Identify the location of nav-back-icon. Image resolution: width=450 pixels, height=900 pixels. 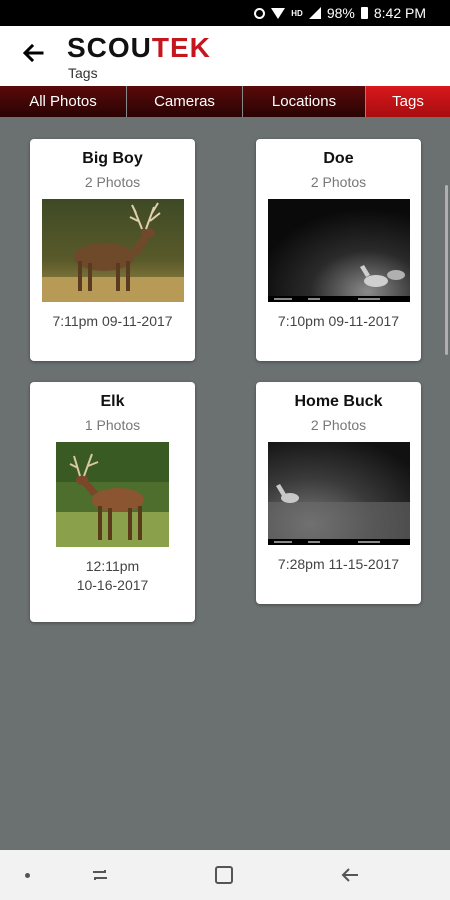
(350, 875).